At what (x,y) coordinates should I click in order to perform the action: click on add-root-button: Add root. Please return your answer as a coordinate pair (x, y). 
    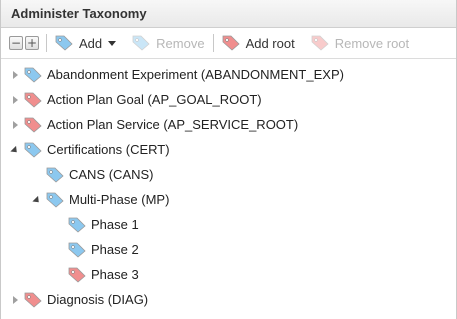
    Looking at the image, I should click on (258, 43).